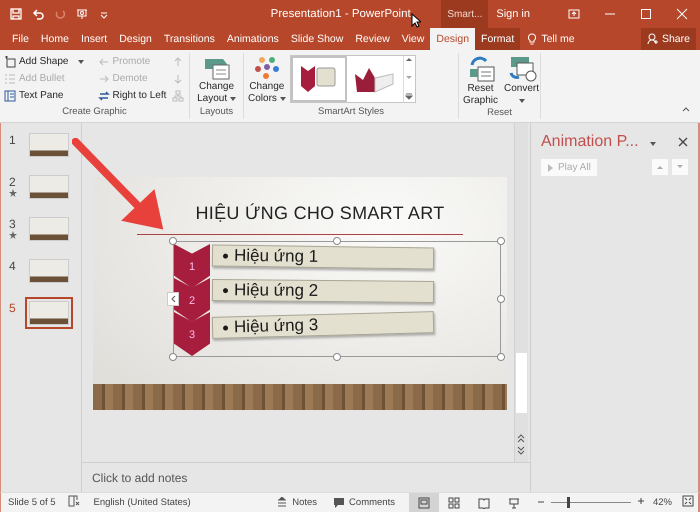 The height and width of the screenshot is (512, 700). Describe the element at coordinates (319, 213) in the screenshot. I see `slide-title: HIỆU ỨNG CHO SMART ART` at that location.